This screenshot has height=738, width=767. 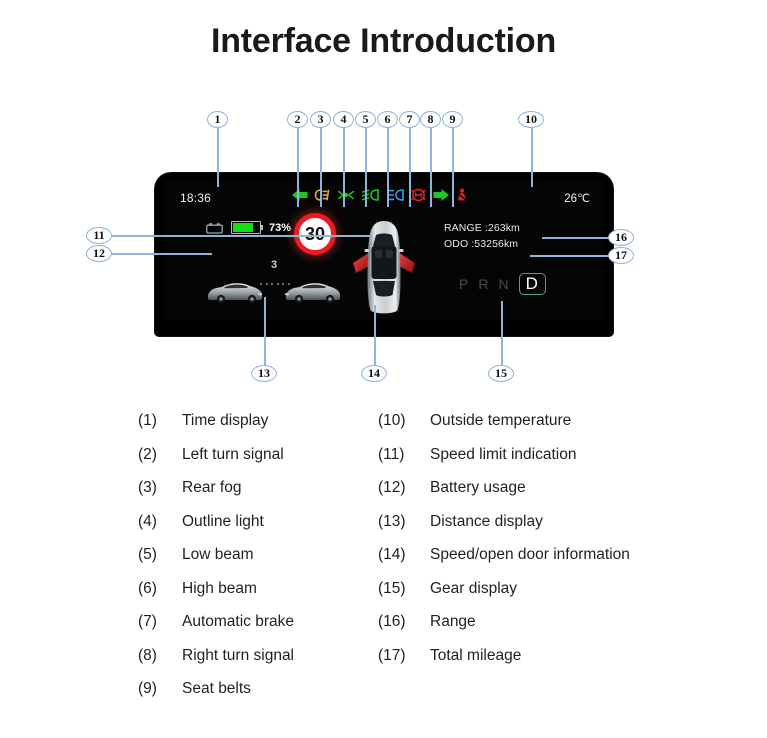 What do you see at coordinates (383, 41) in the screenshot?
I see `page-title: Interface Introduction` at bounding box center [383, 41].